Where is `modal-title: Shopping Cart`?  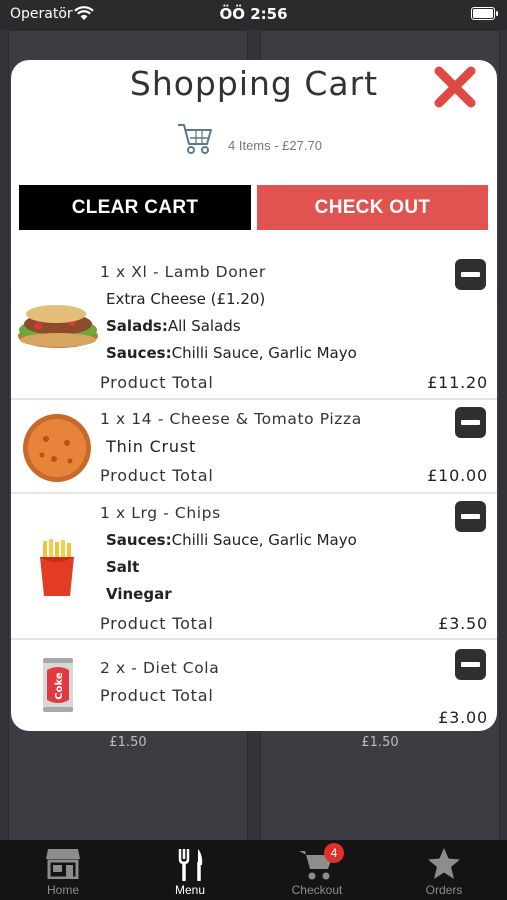 modal-title: Shopping Cart is located at coordinates (254, 83).